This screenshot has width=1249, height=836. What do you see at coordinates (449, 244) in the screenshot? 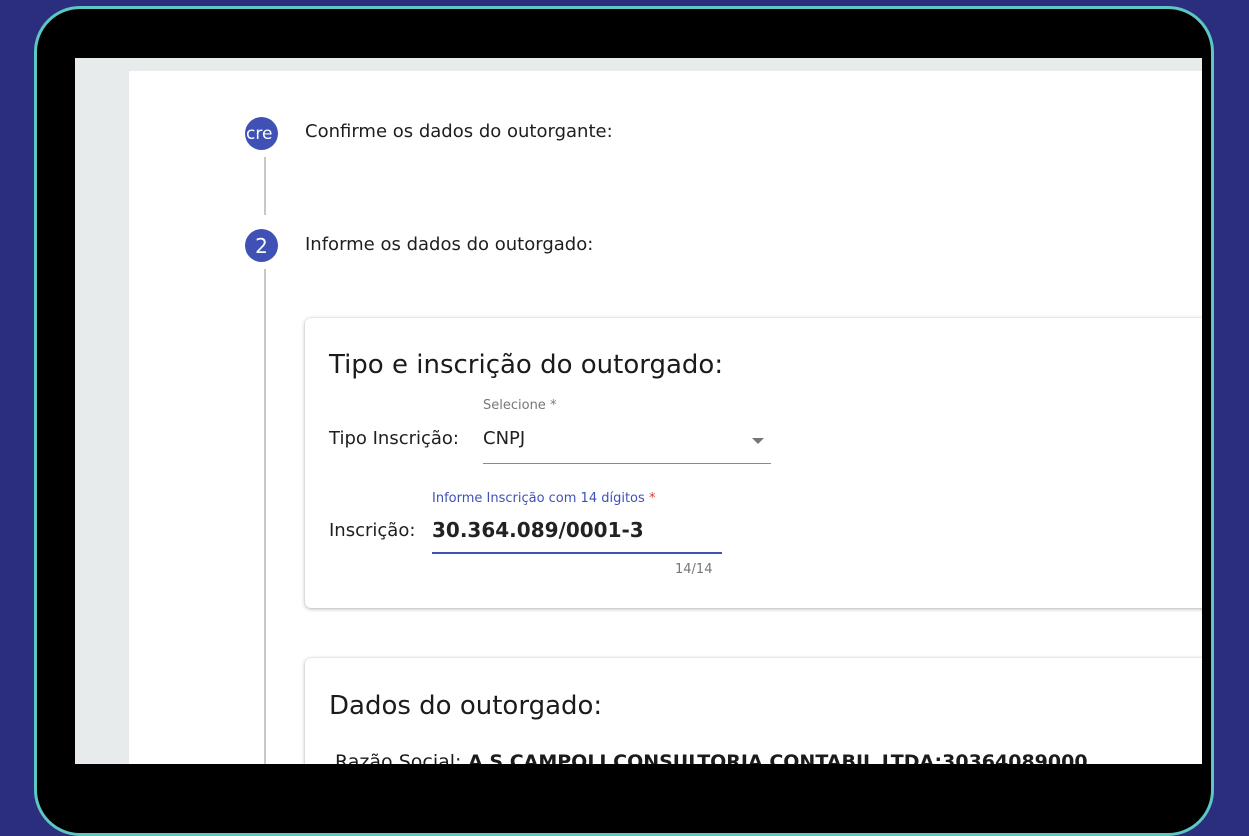
I see `step-2-title: Informe os dados do outorgado:` at bounding box center [449, 244].